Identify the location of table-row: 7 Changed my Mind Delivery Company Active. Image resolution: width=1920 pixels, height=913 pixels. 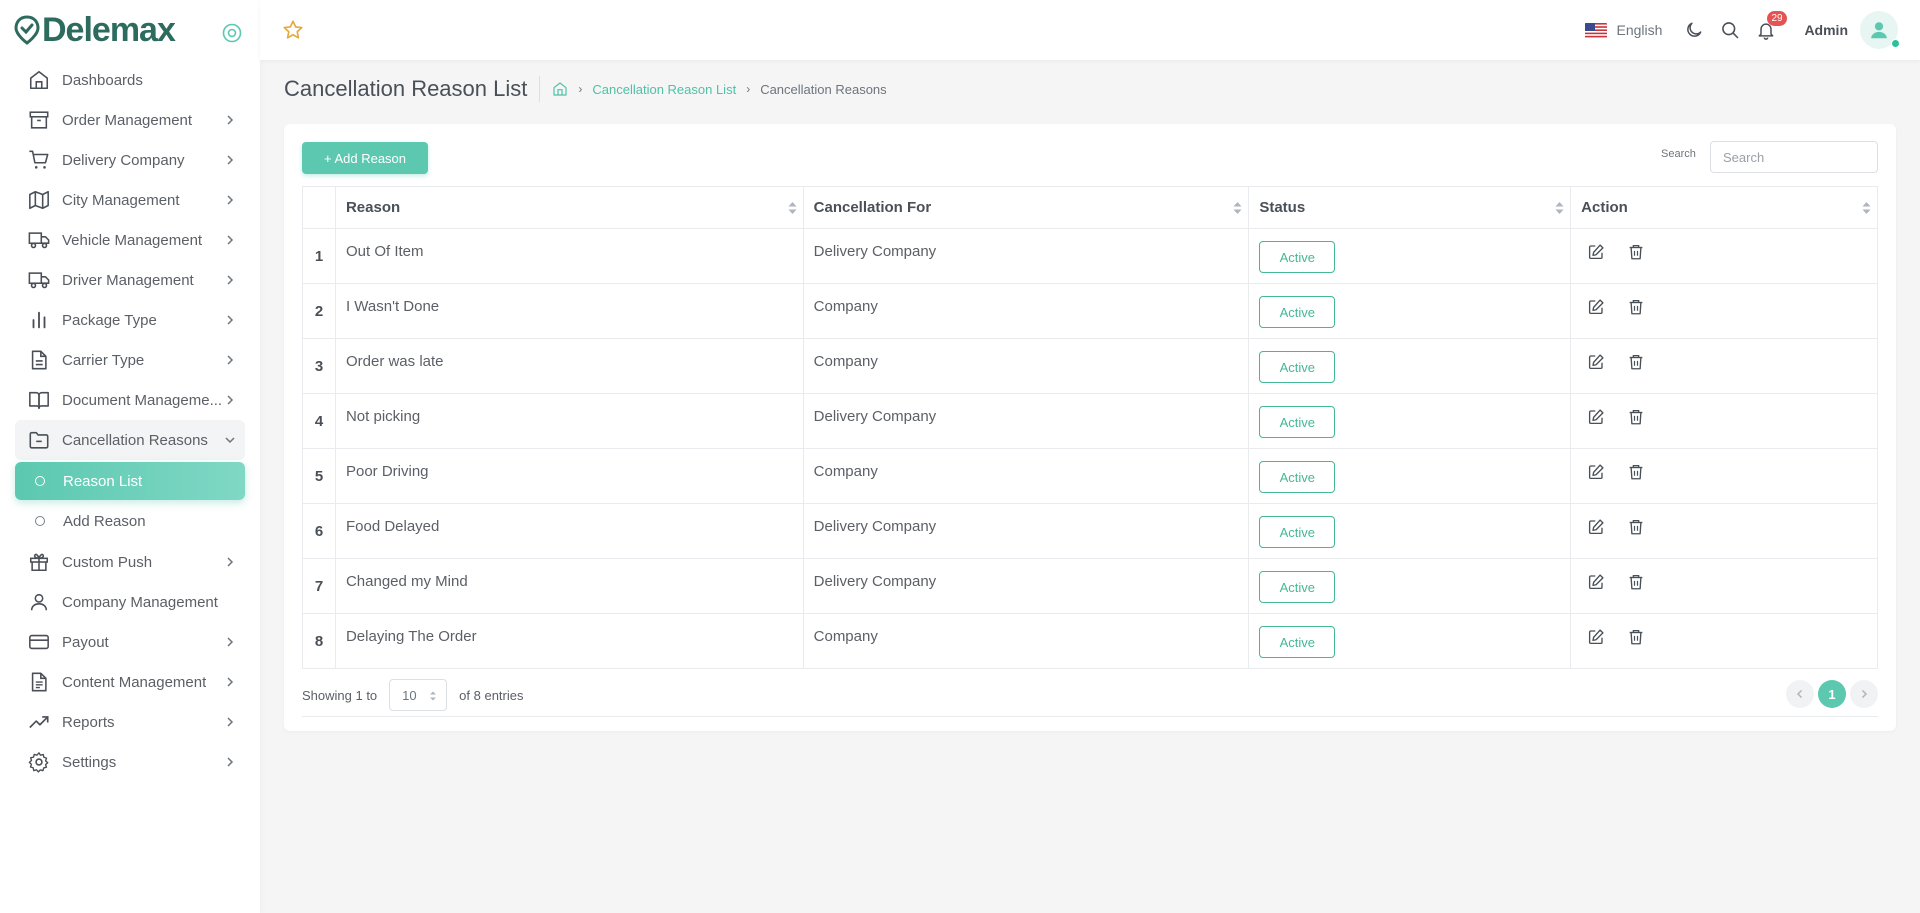
(1090, 586).